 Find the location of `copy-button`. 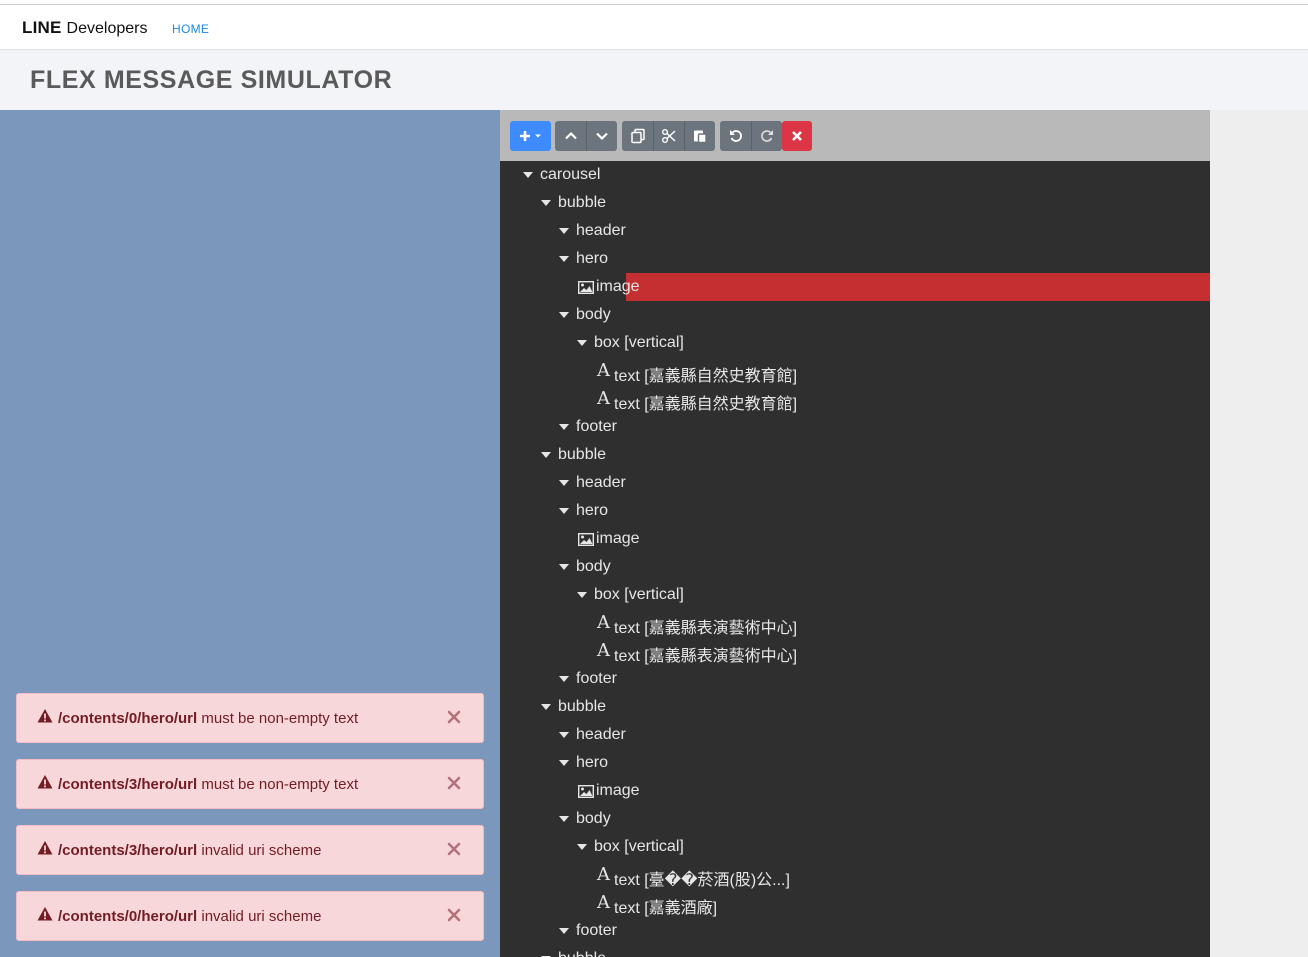

copy-button is located at coordinates (637, 136).